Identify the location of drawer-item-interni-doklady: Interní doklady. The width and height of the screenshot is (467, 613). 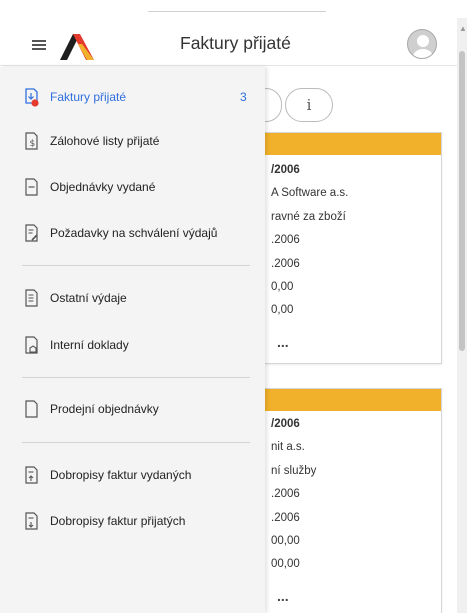
(132, 345).